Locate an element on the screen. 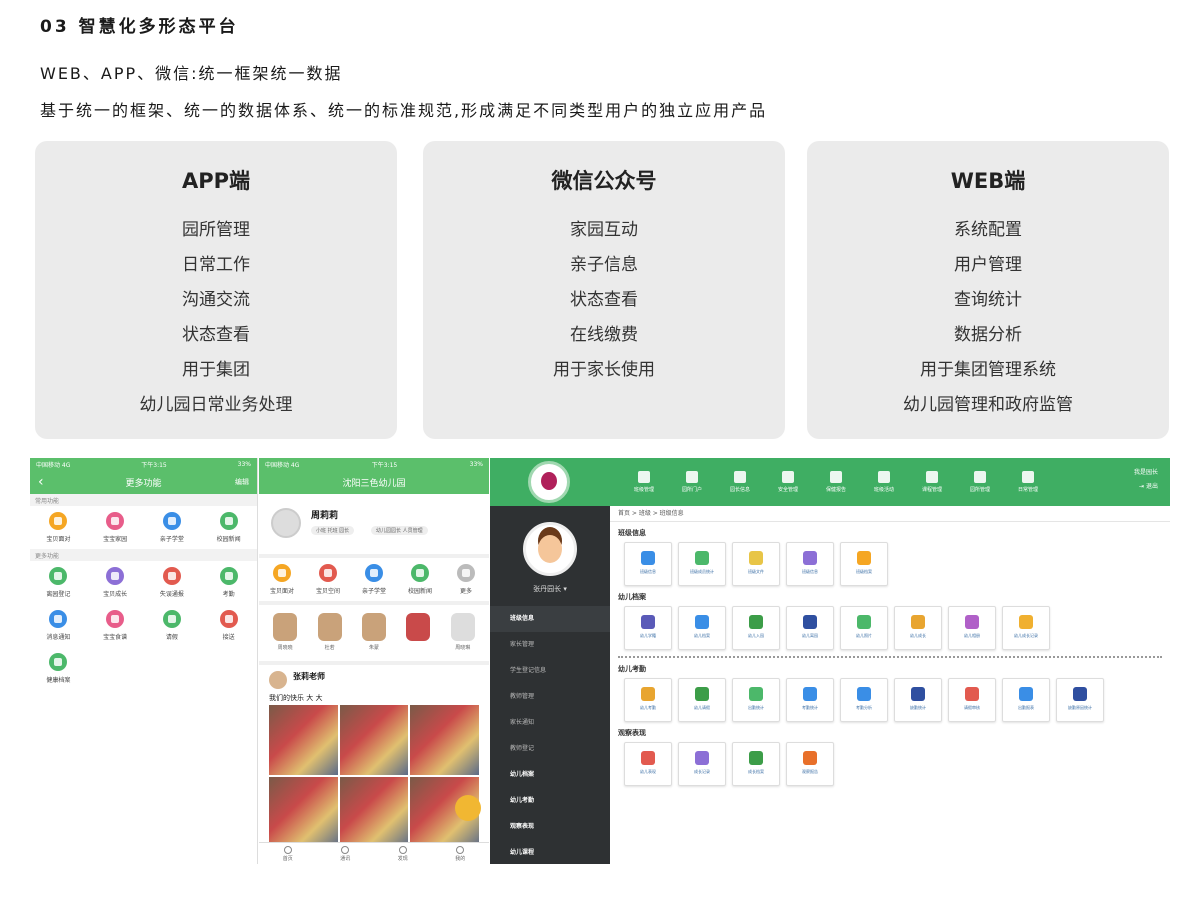 This screenshot has height=902, width=1200. top-nav-item: 日常管理 is located at coordinates (1028, 482).